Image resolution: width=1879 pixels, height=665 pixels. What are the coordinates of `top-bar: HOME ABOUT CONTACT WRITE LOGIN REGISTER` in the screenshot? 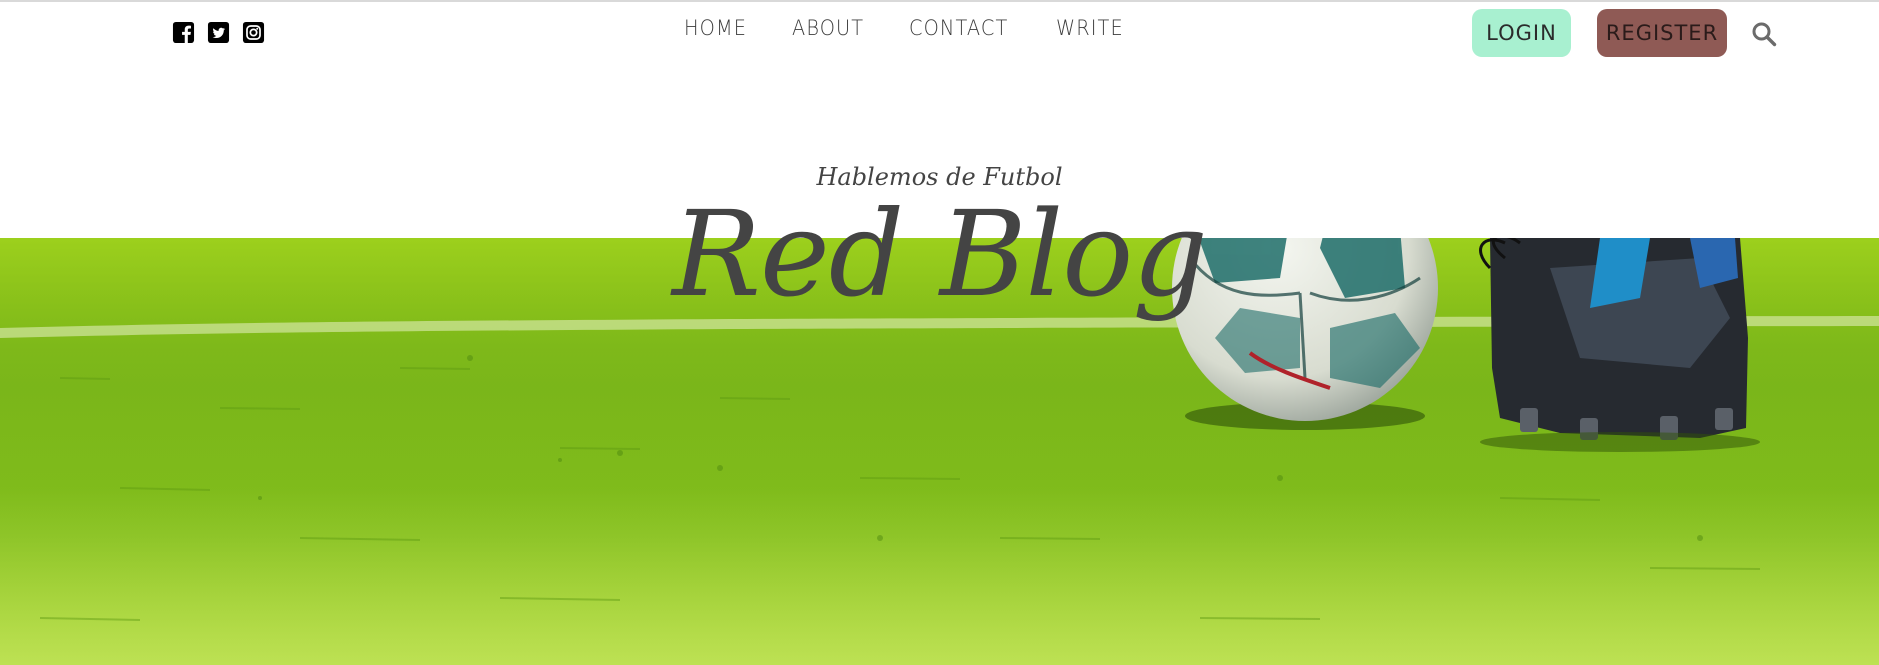 It's located at (939, 33).